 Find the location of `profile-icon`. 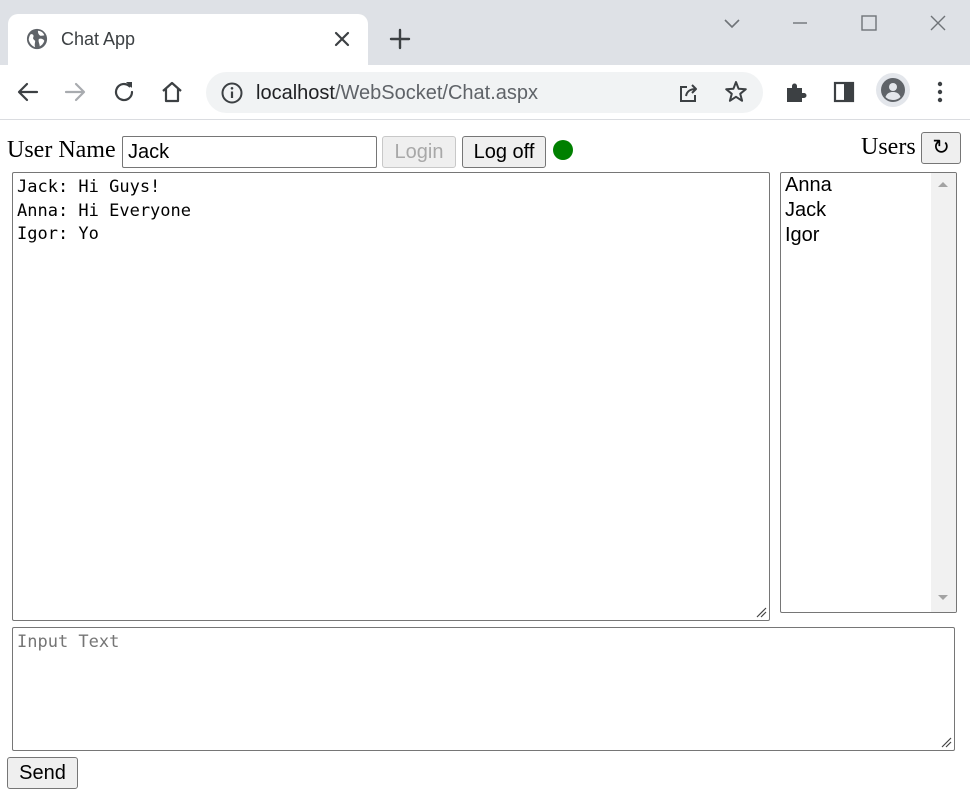

profile-icon is located at coordinates (893, 90).